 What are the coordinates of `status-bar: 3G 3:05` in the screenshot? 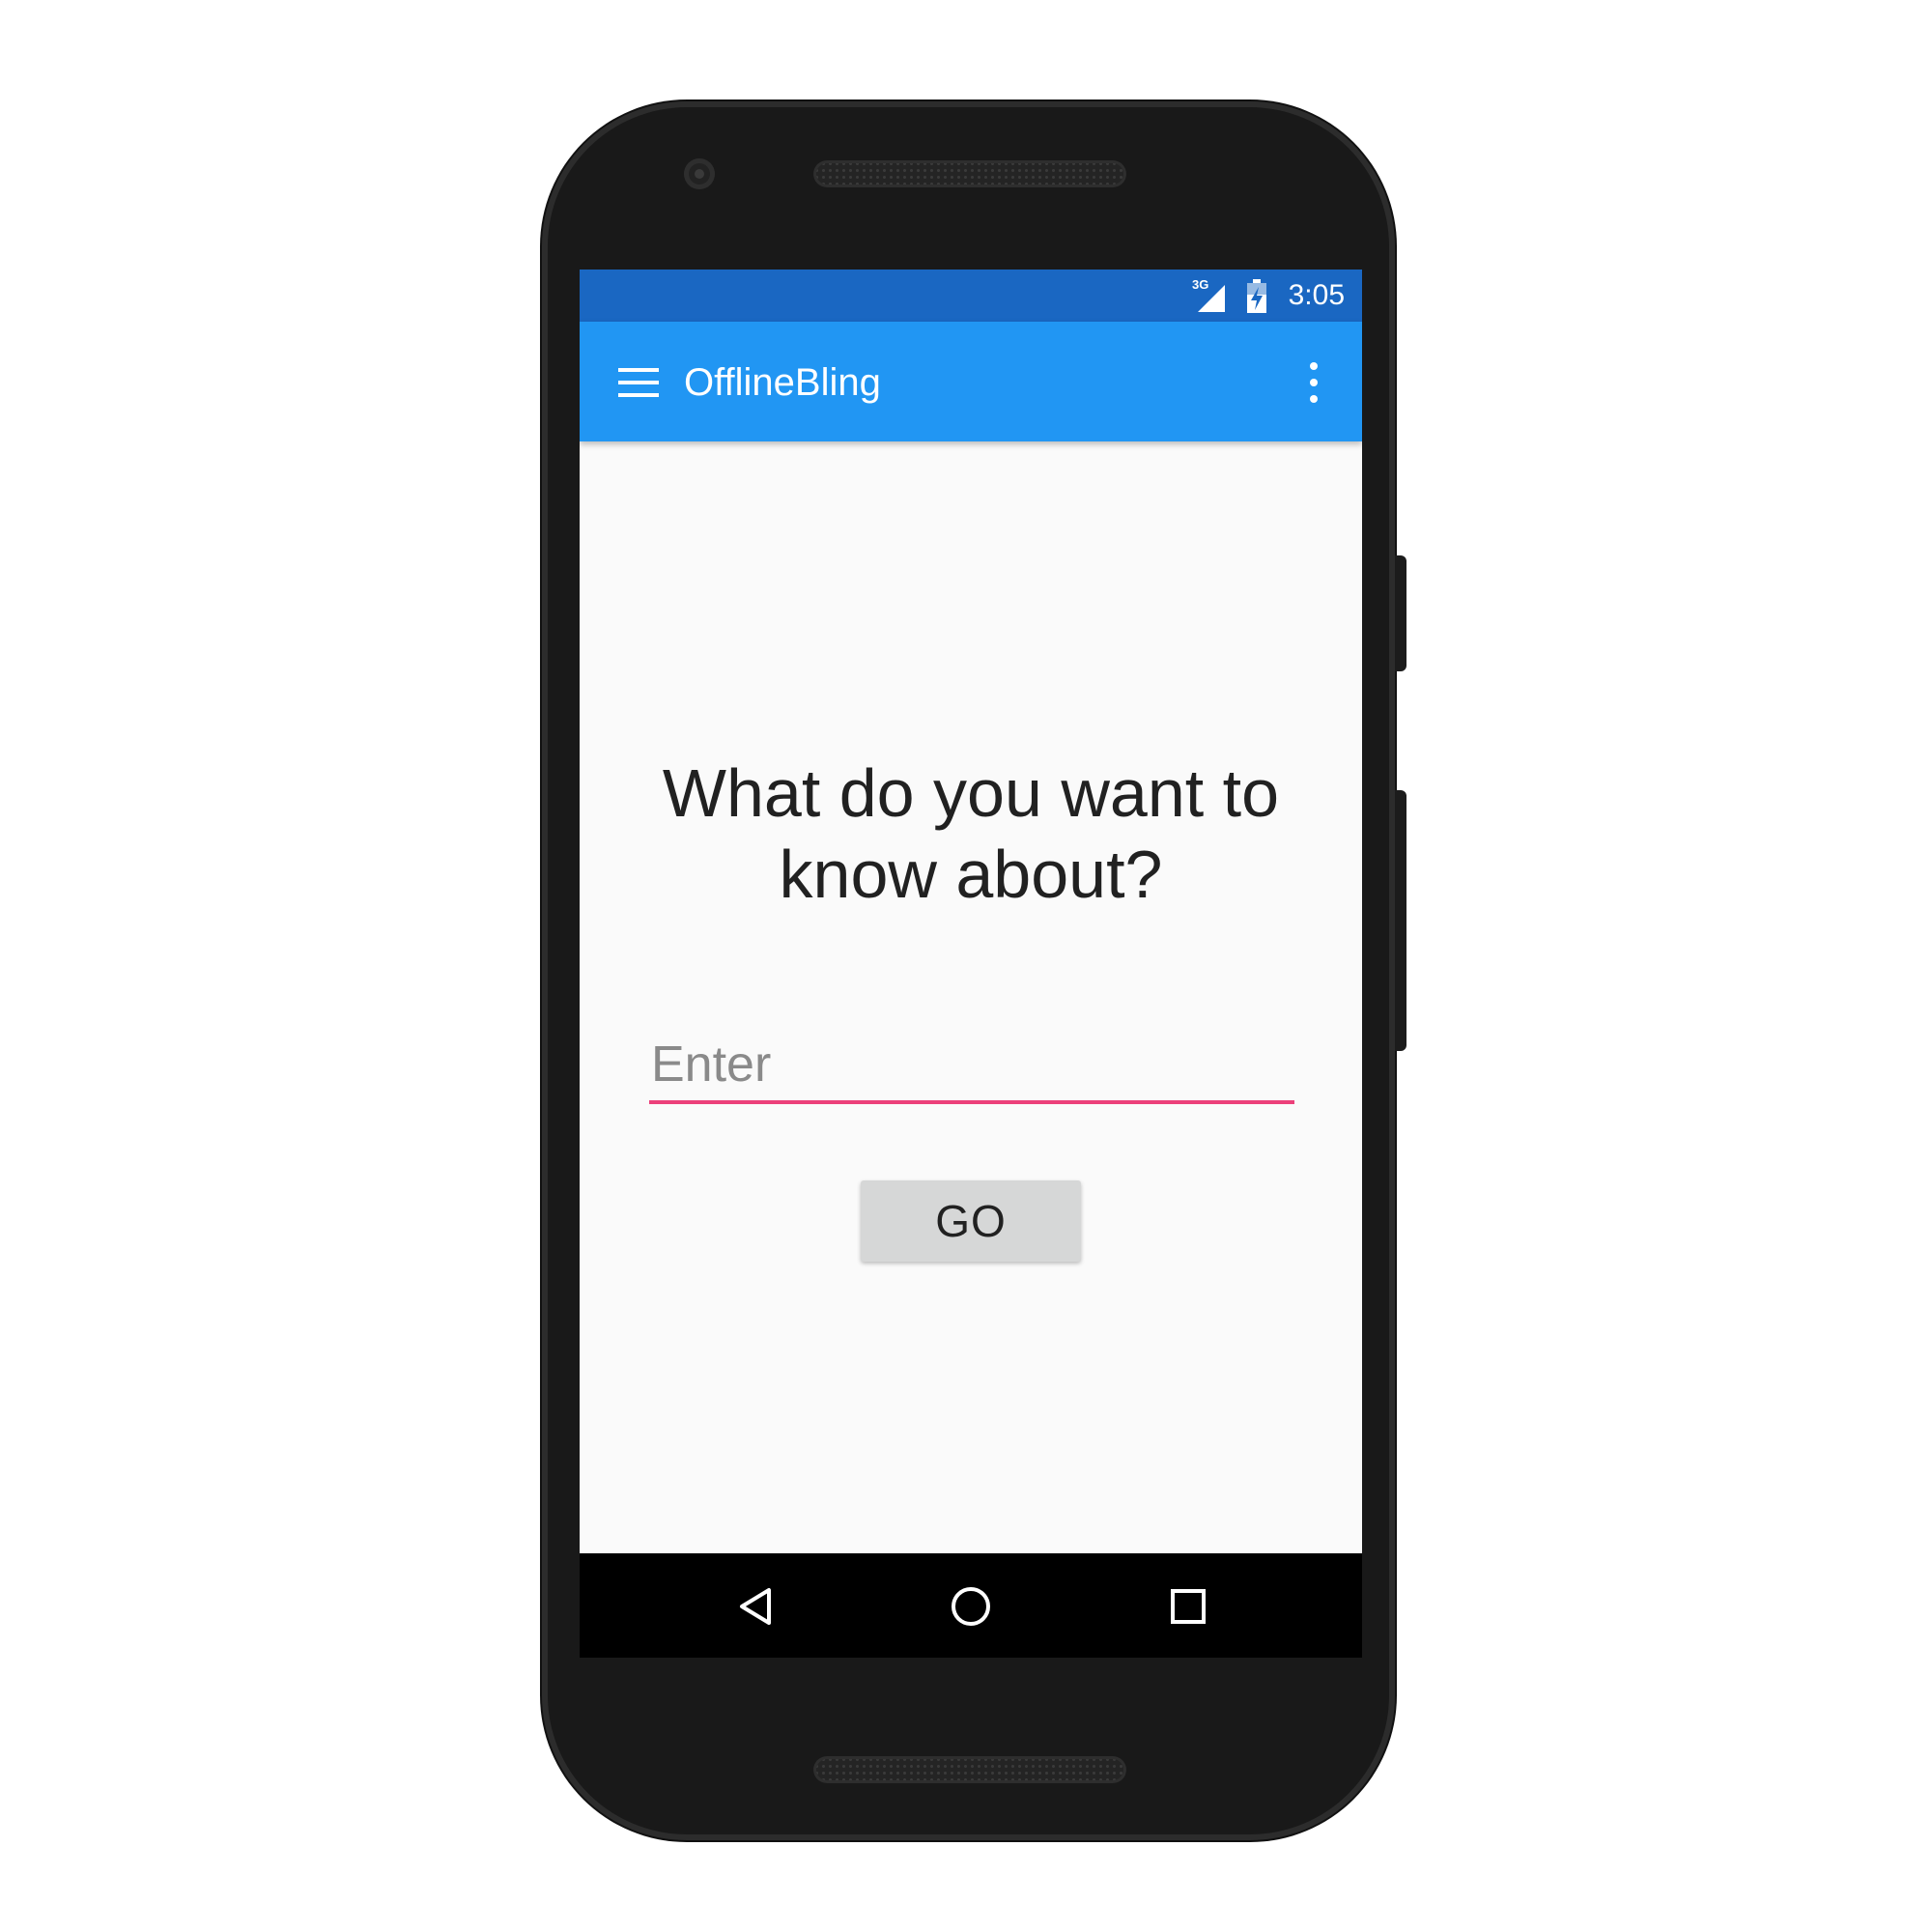 It's located at (971, 296).